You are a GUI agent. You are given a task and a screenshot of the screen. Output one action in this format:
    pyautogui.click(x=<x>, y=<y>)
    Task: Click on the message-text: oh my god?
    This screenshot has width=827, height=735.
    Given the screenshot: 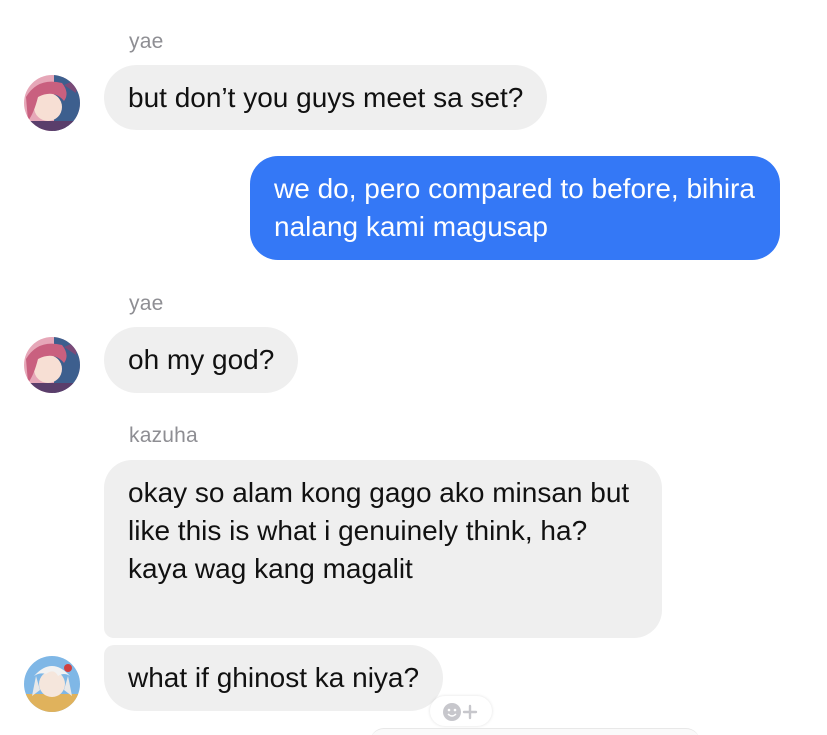 What is the action you would take?
    pyautogui.click(x=201, y=359)
    